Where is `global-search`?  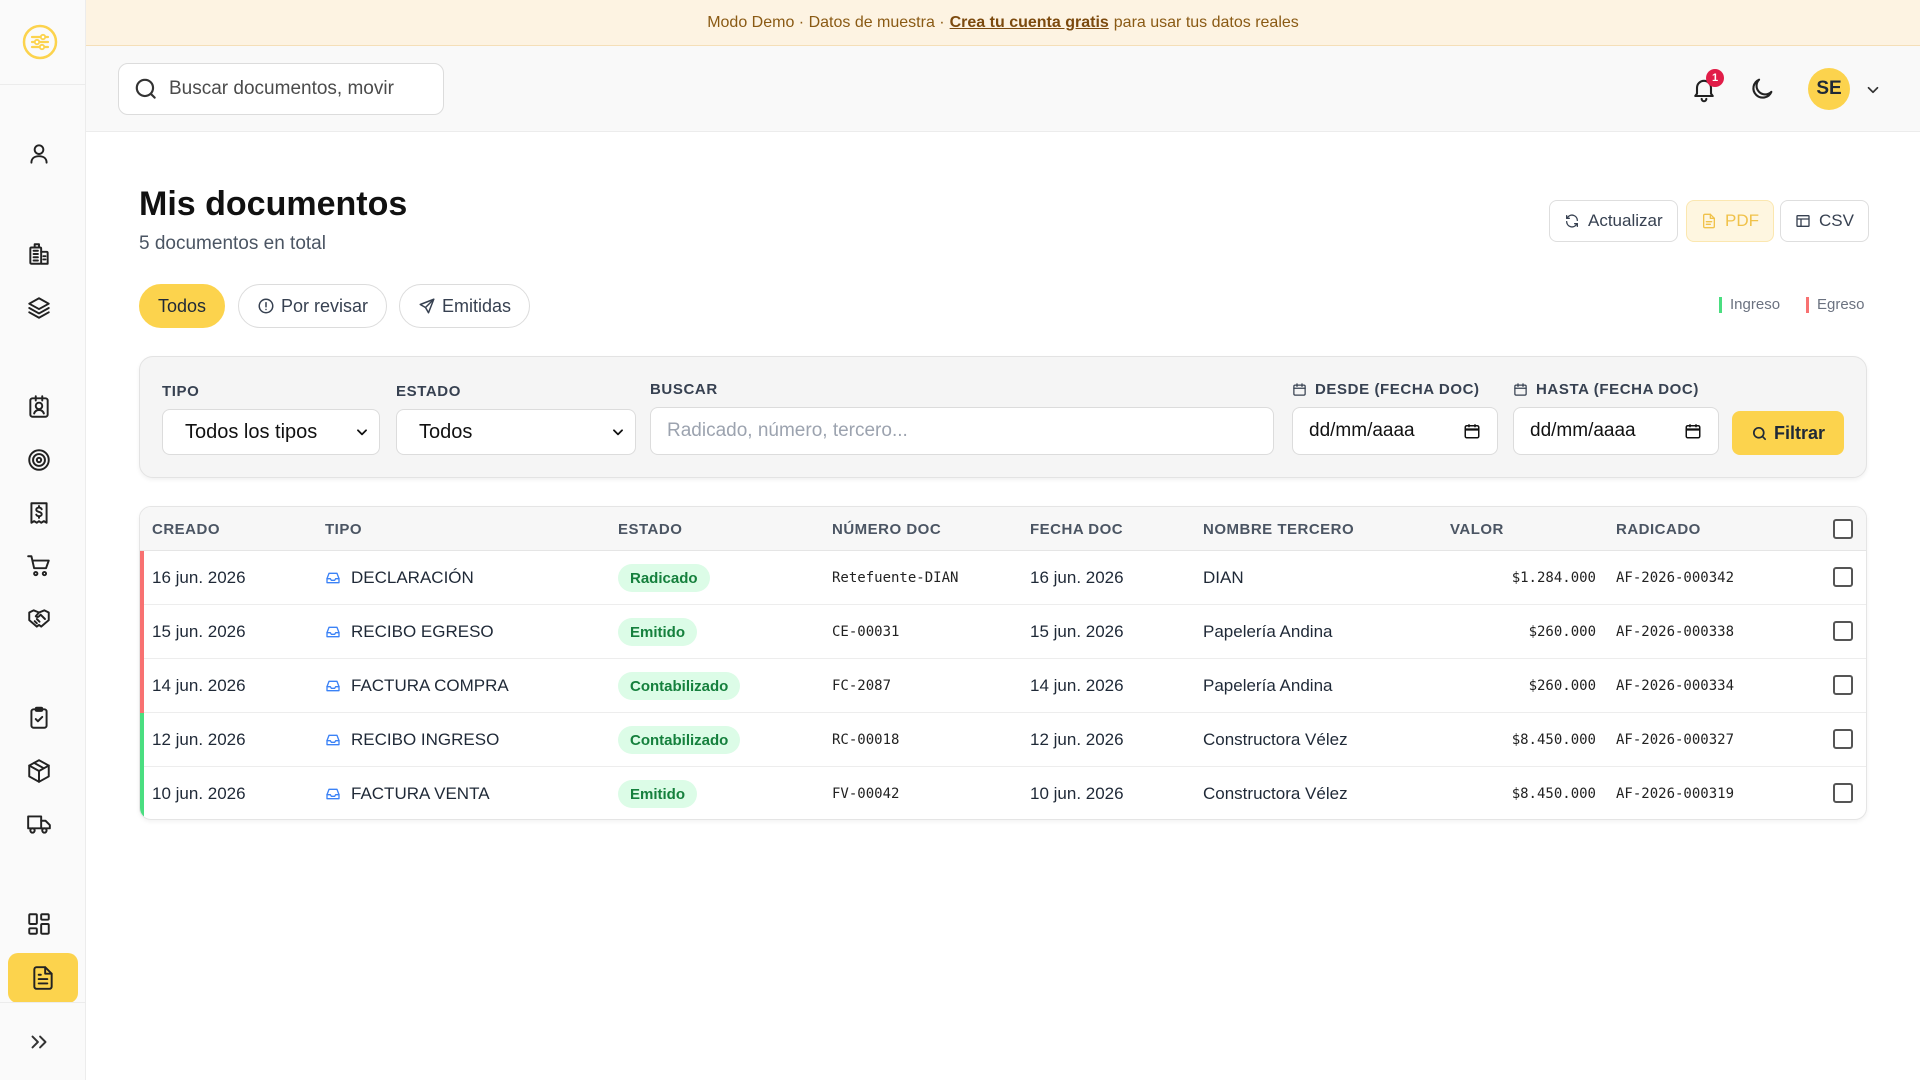 global-search is located at coordinates (281, 89).